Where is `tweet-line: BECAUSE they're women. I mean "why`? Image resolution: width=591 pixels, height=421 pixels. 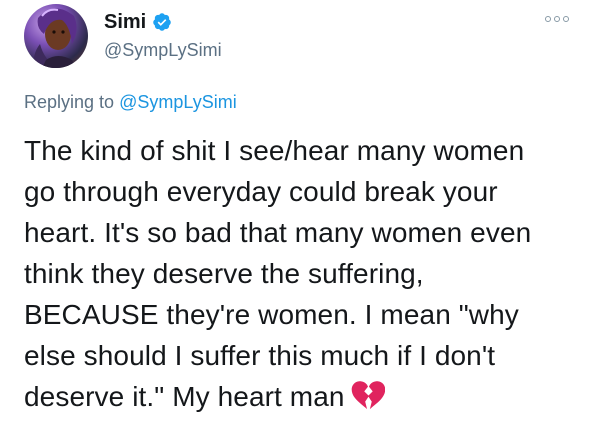
tweet-line: BECAUSE they're women. I mean "why is located at coordinates (271, 314).